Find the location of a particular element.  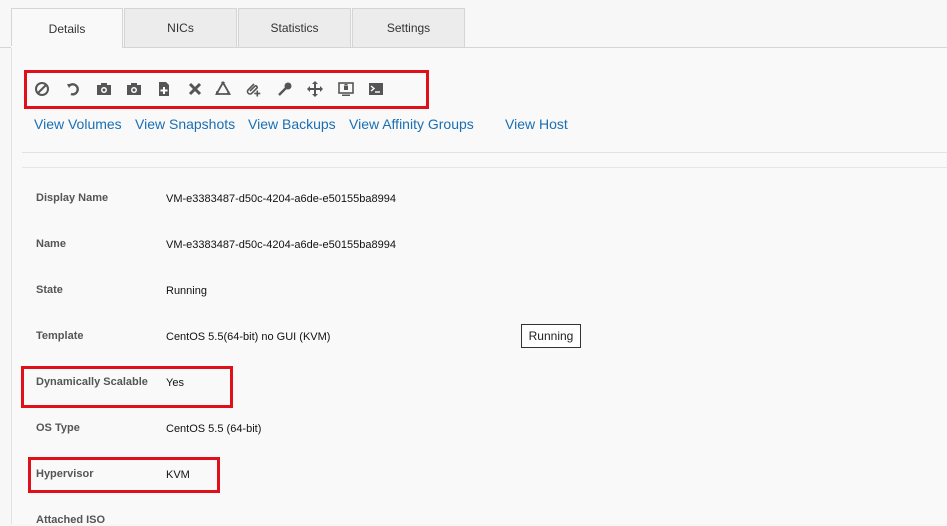

os-type-label: OS Type is located at coordinates (58, 428).